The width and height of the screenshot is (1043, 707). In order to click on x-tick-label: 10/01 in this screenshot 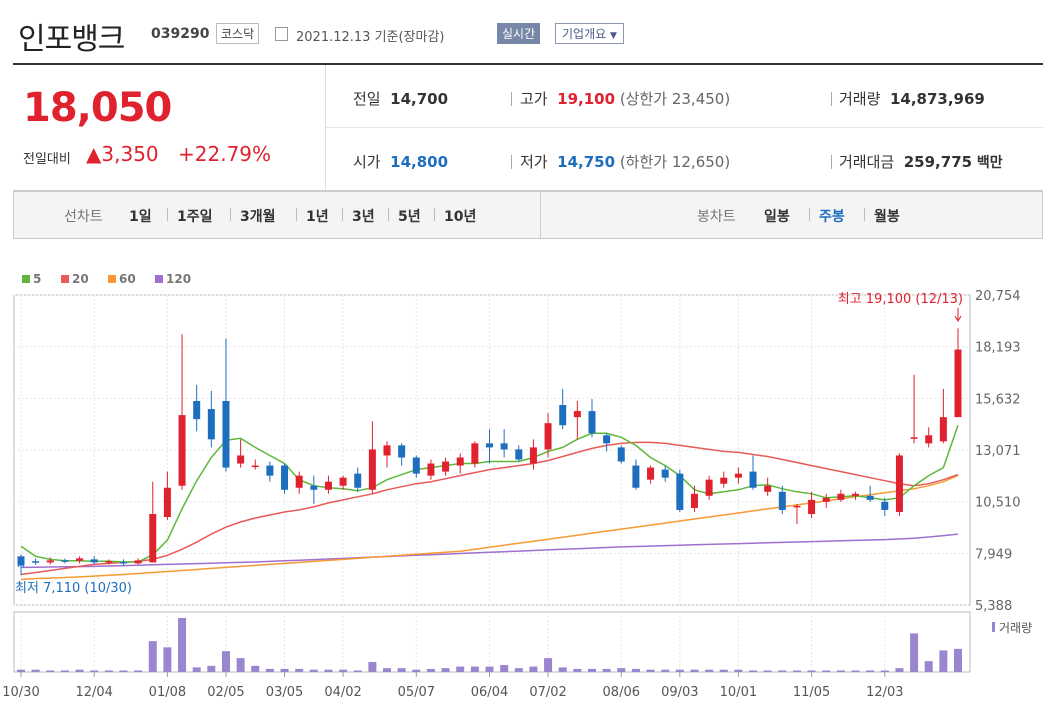, I will do `click(738, 692)`.